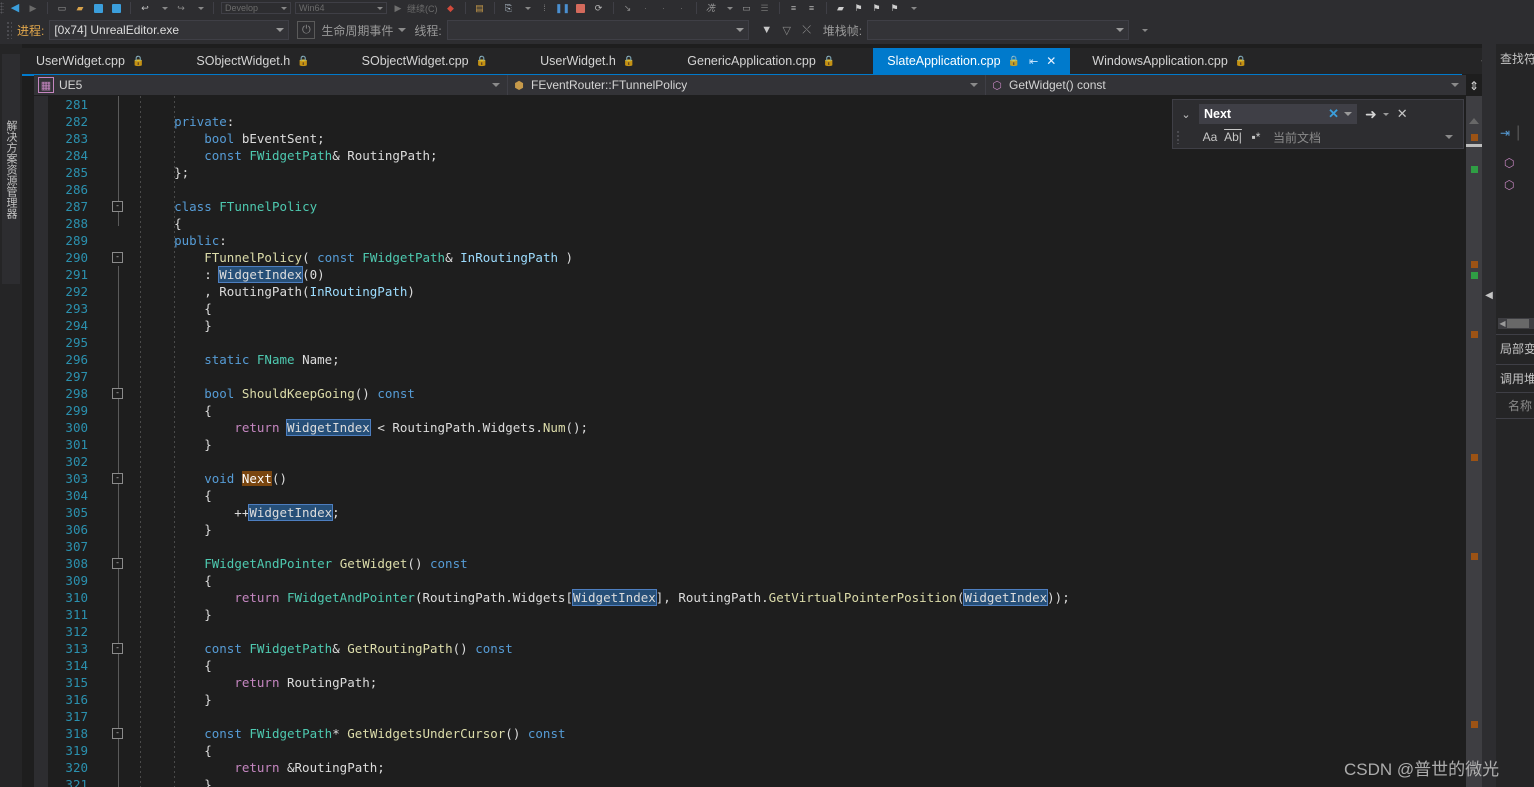  Describe the element at coordinates (913, 8) in the screenshot. I see `toolbar-overflow-icon` at that location.